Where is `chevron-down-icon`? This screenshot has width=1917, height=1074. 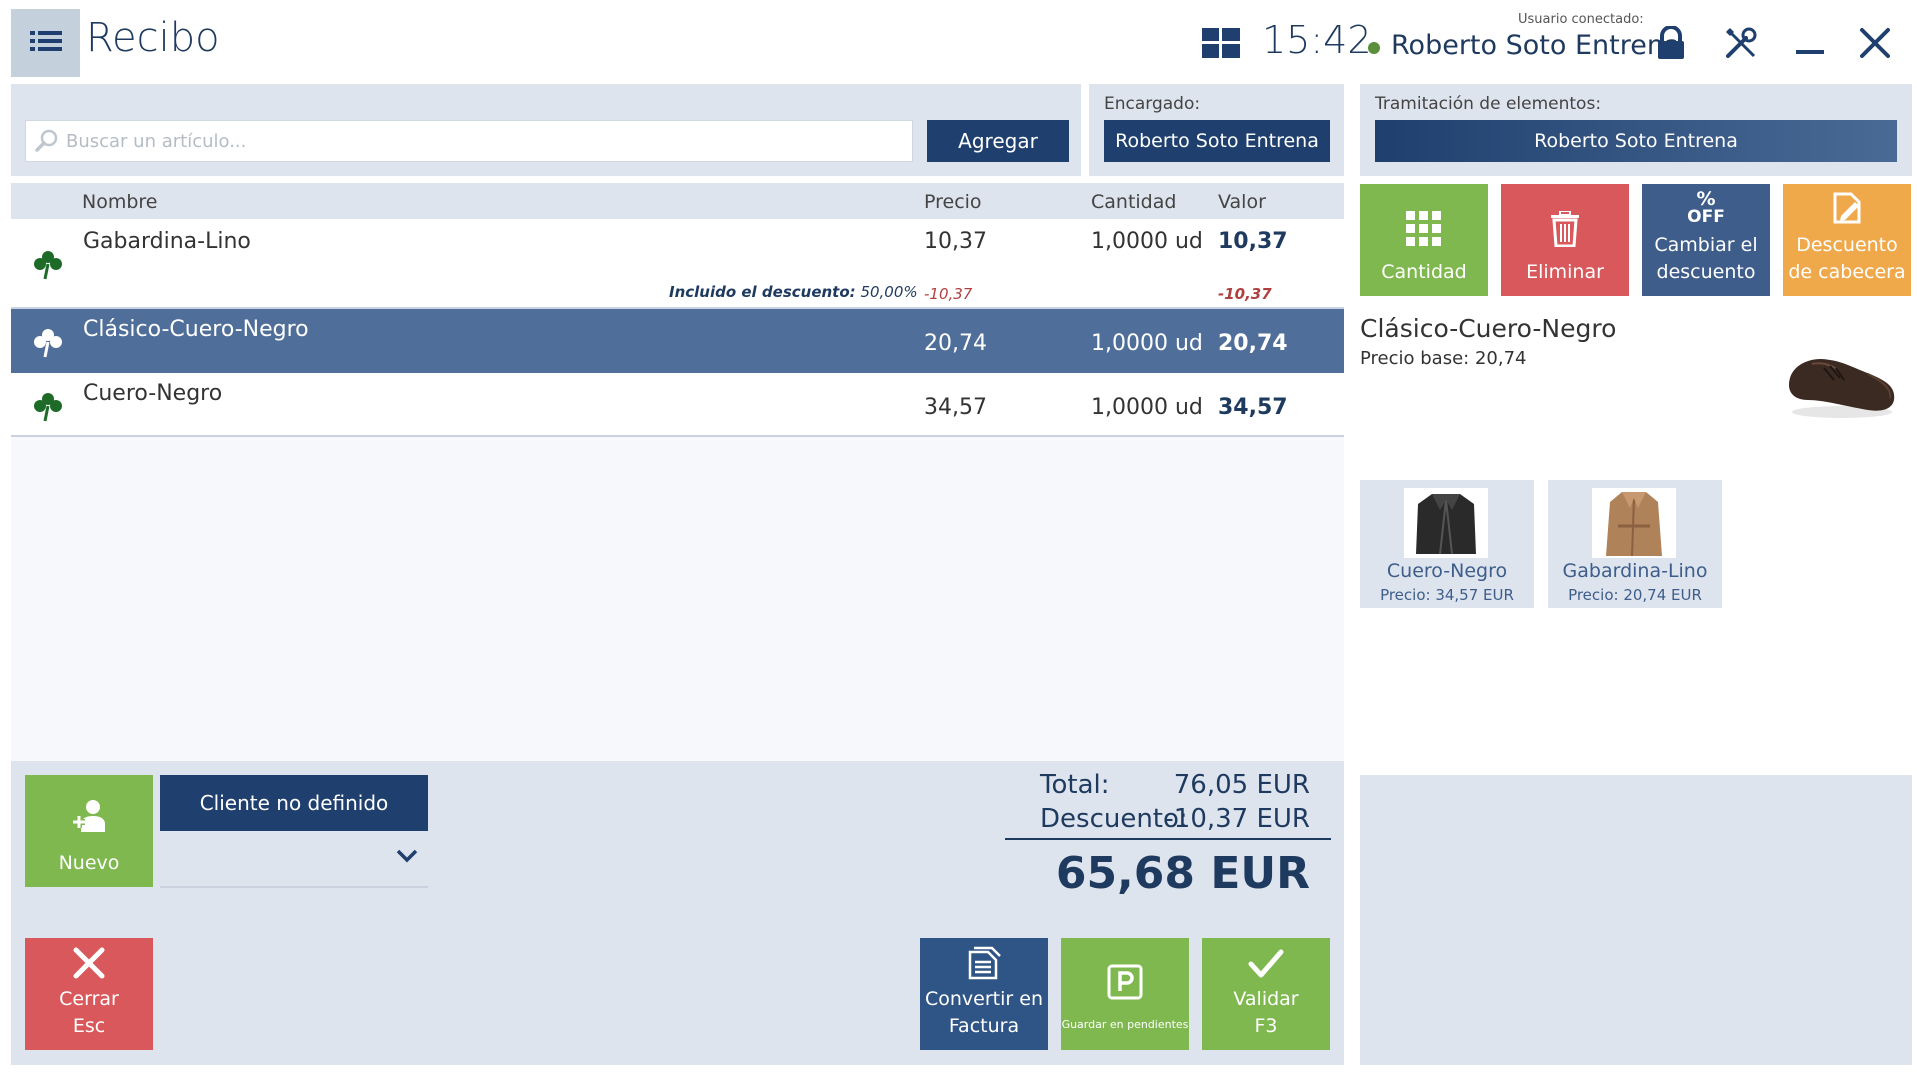
chevron-down-icon is located at coordinates (407, 856).